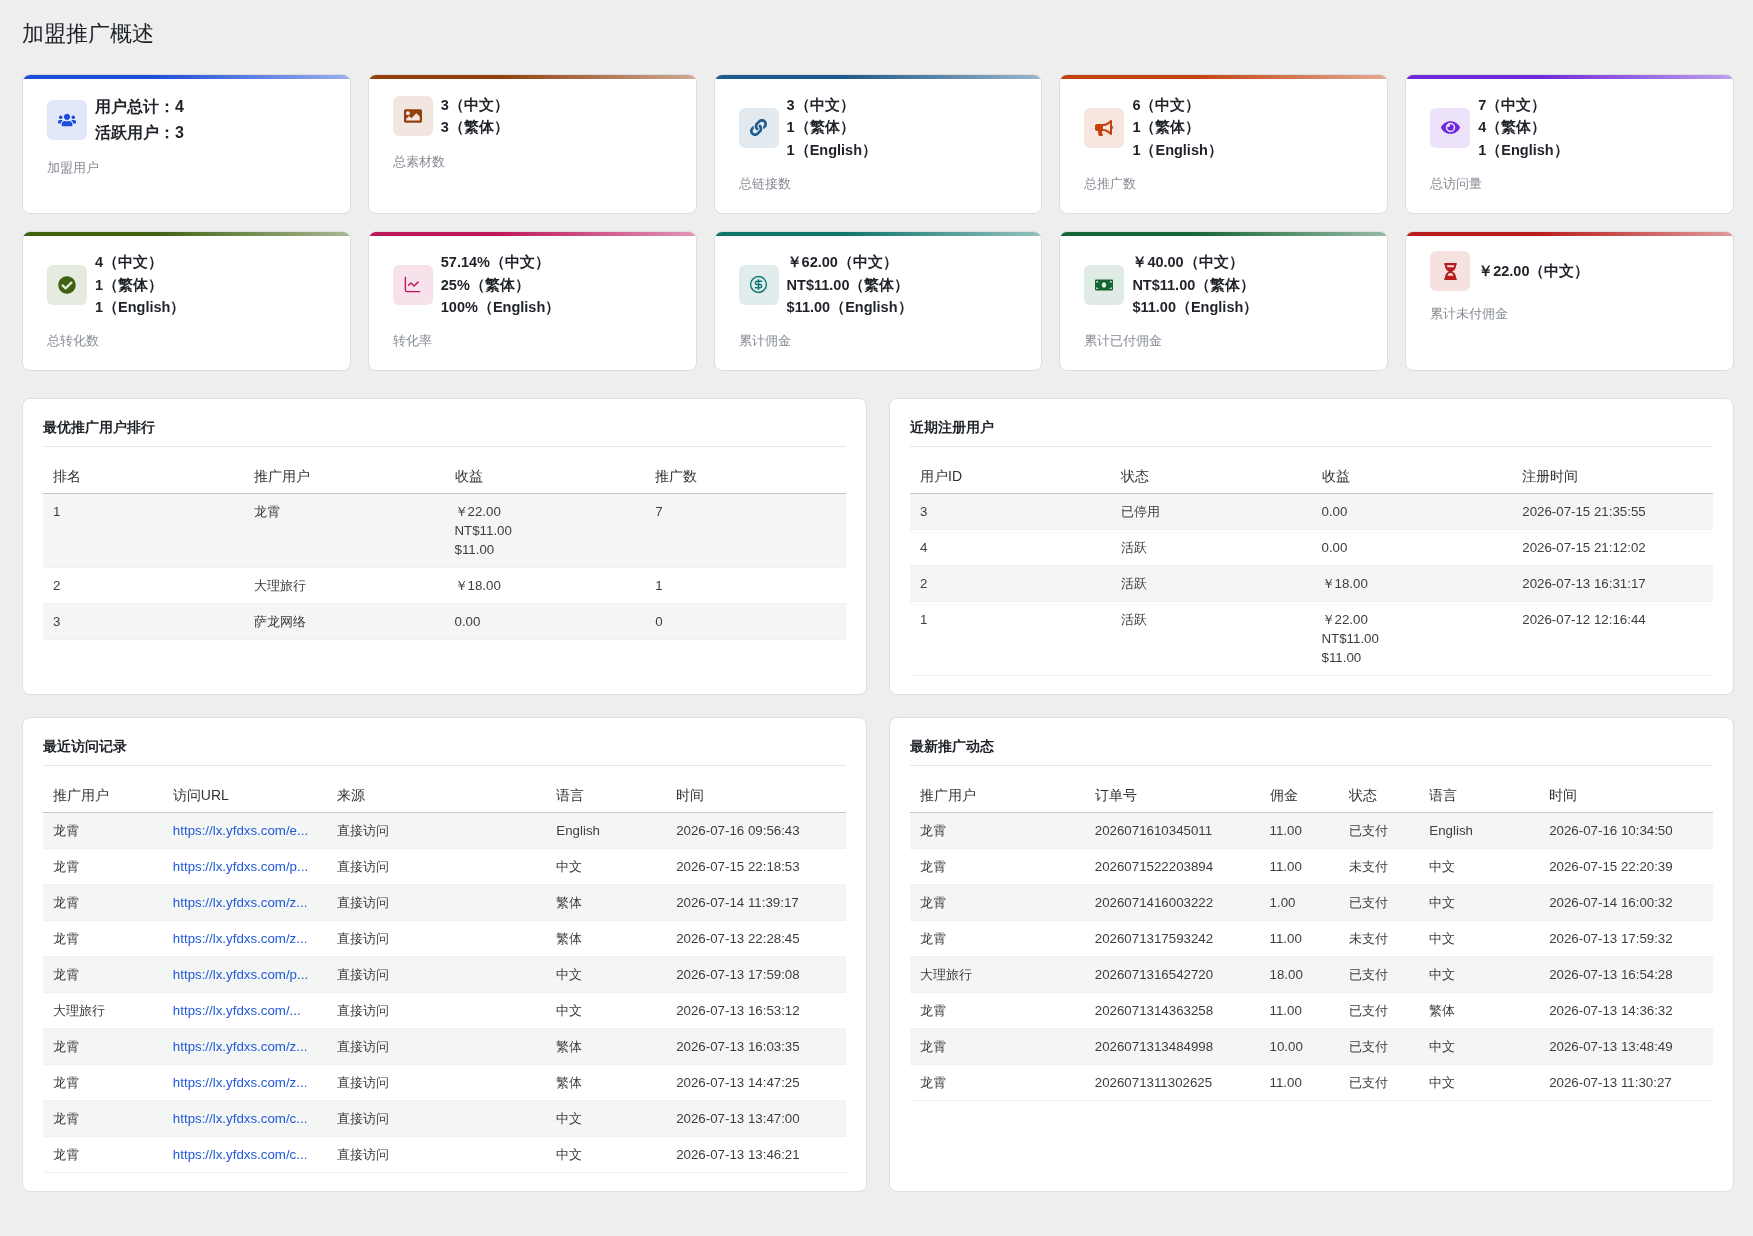 Image resolution: width=1753 pixels, height=1236 pixels. Describe the element at coordinates (1195, 308) in the screenshot. I see `stat-value: $11.00（English）` at that location.